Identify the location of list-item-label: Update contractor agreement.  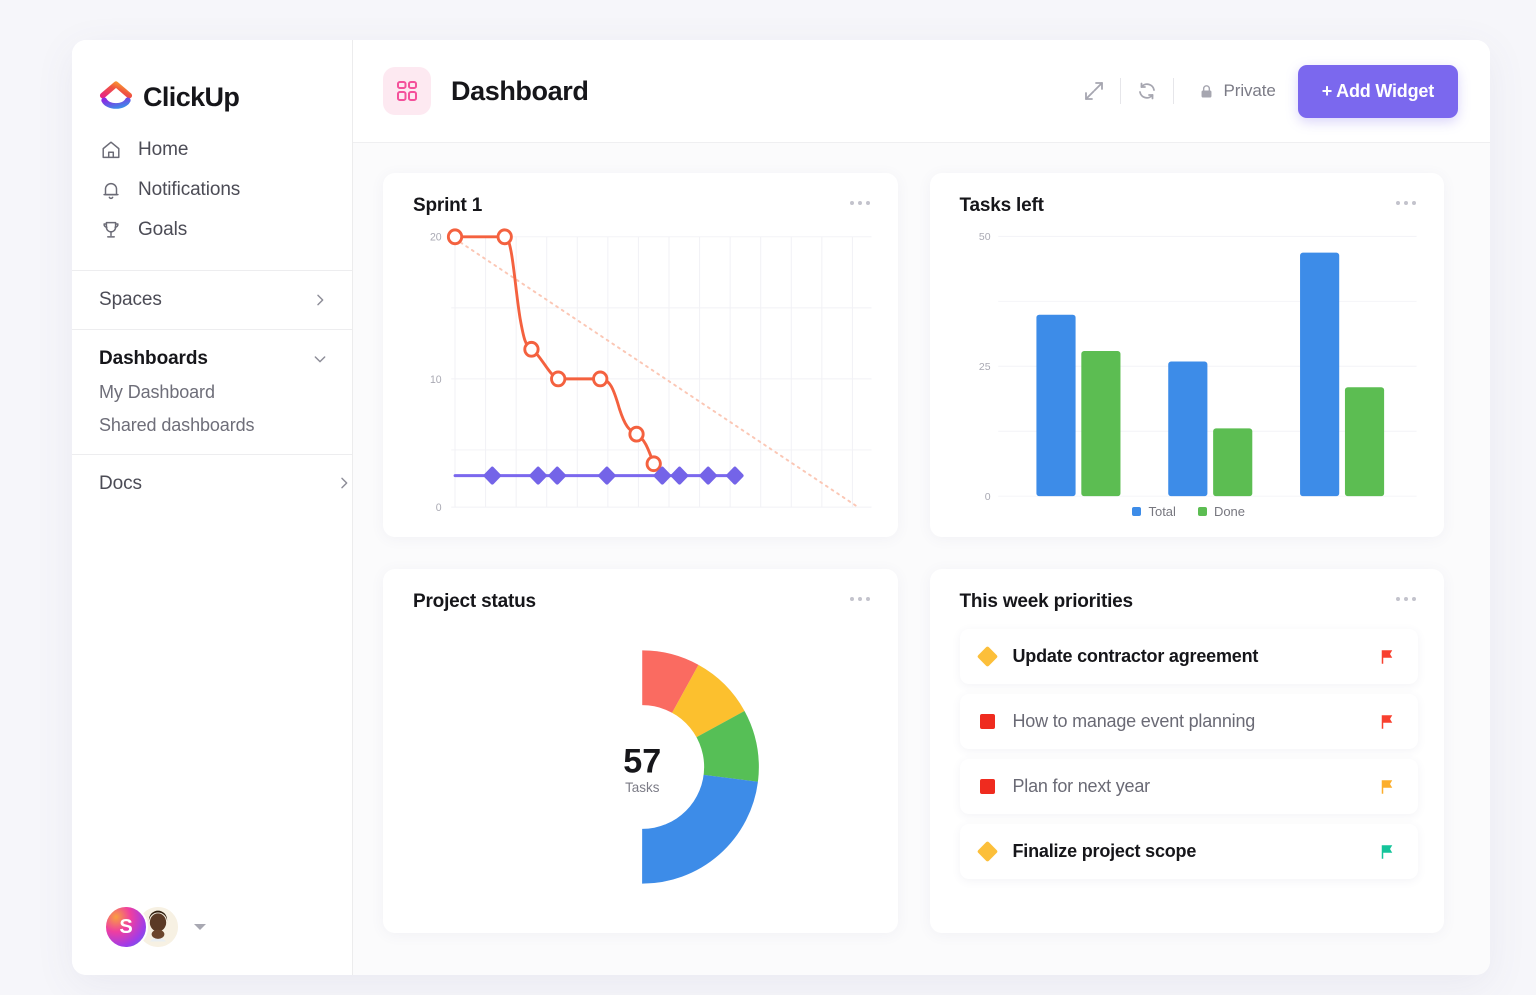
(1135, 656).